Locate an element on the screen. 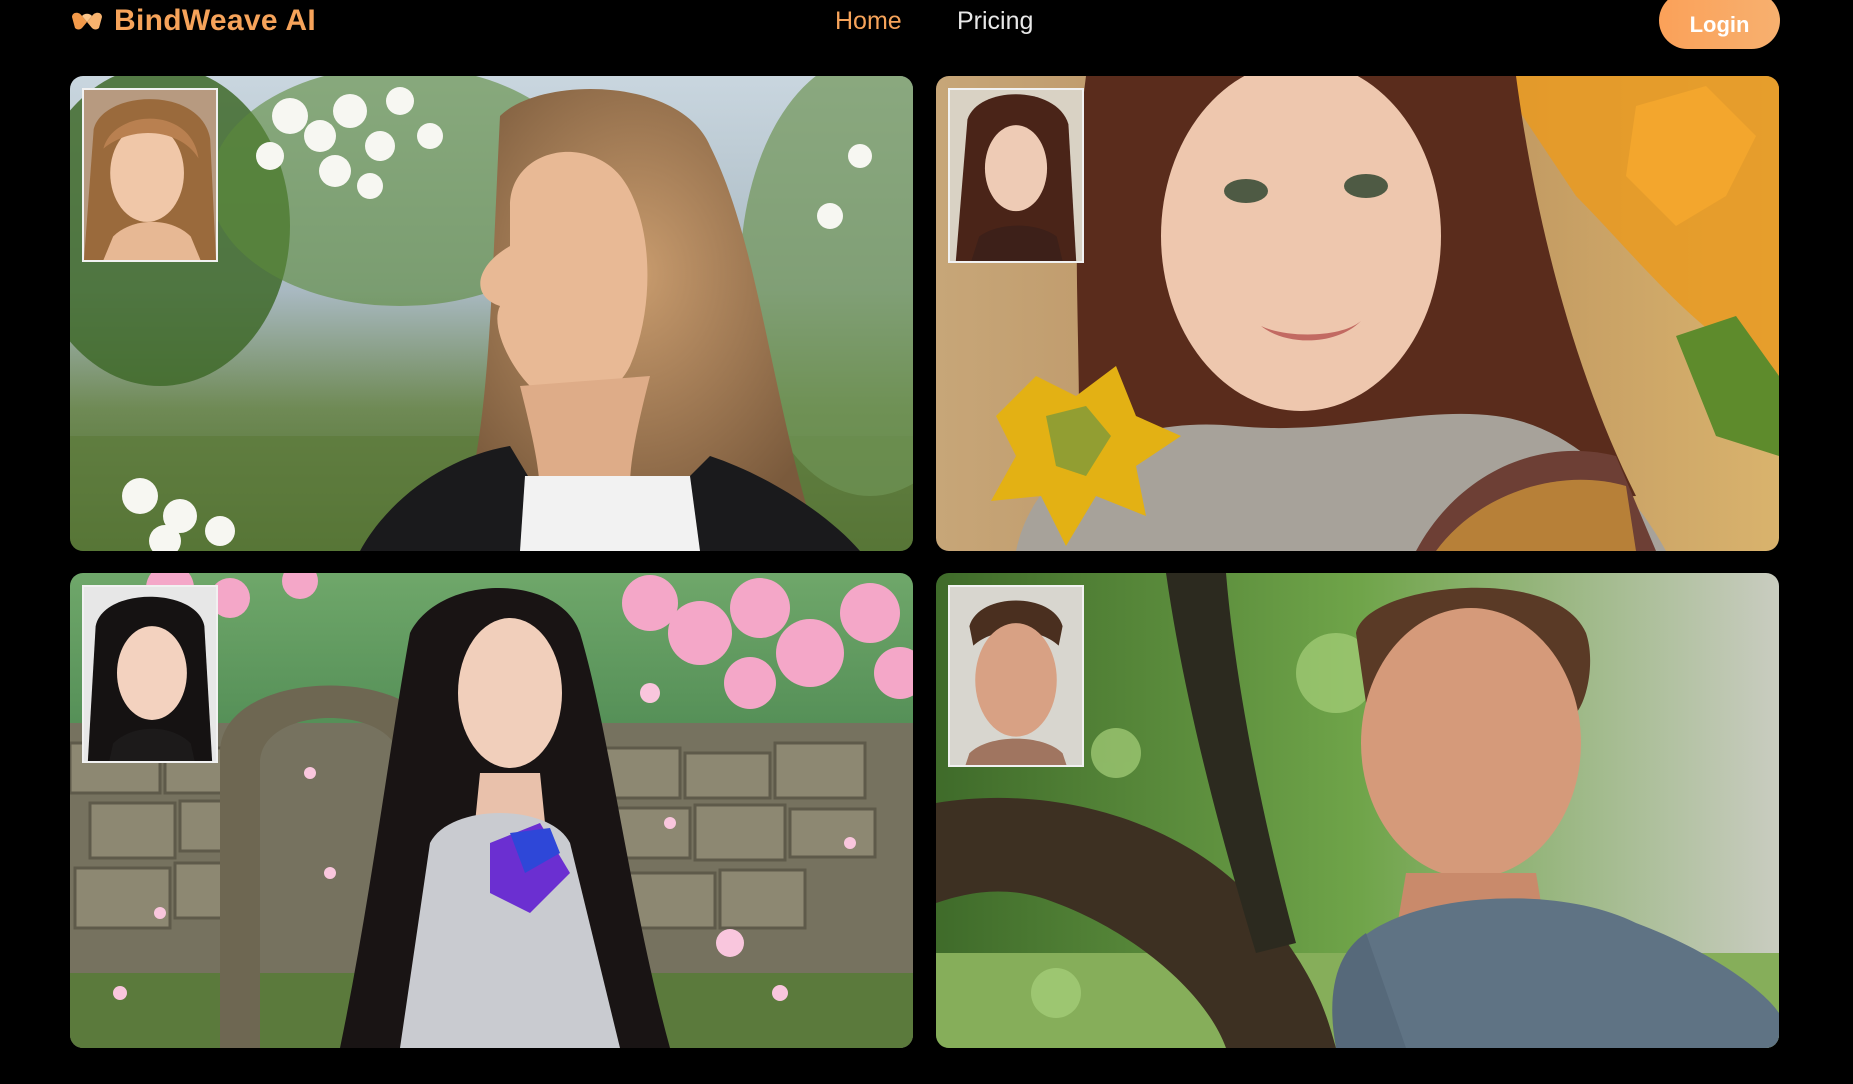  nav-link-pricing: Pricing is located at coordinates (995, 21).